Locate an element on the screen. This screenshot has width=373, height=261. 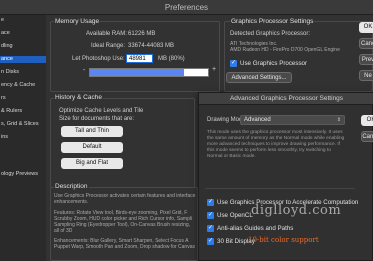
accelerate-computation-checkbox: ✓ is located at coordinates (210, 202).